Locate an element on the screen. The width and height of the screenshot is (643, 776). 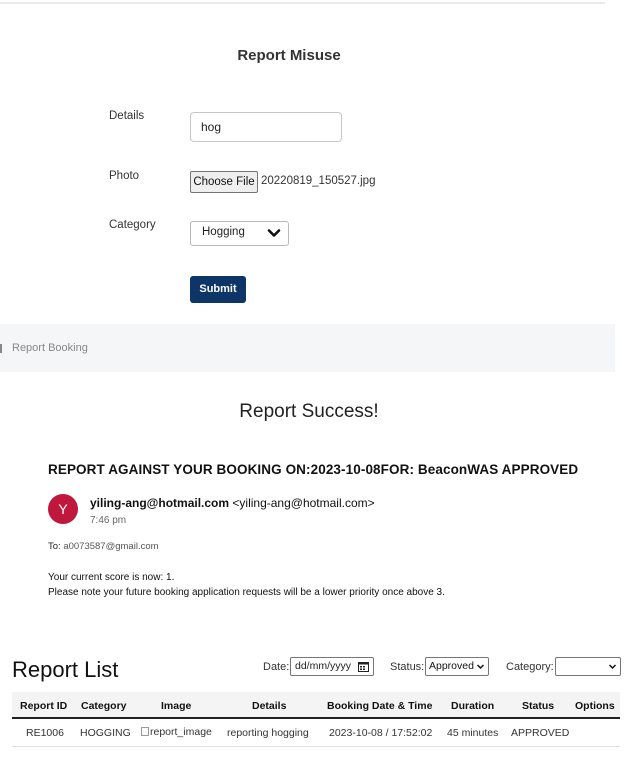
column-header-duration: Duration is located at coordinates (473, 706).